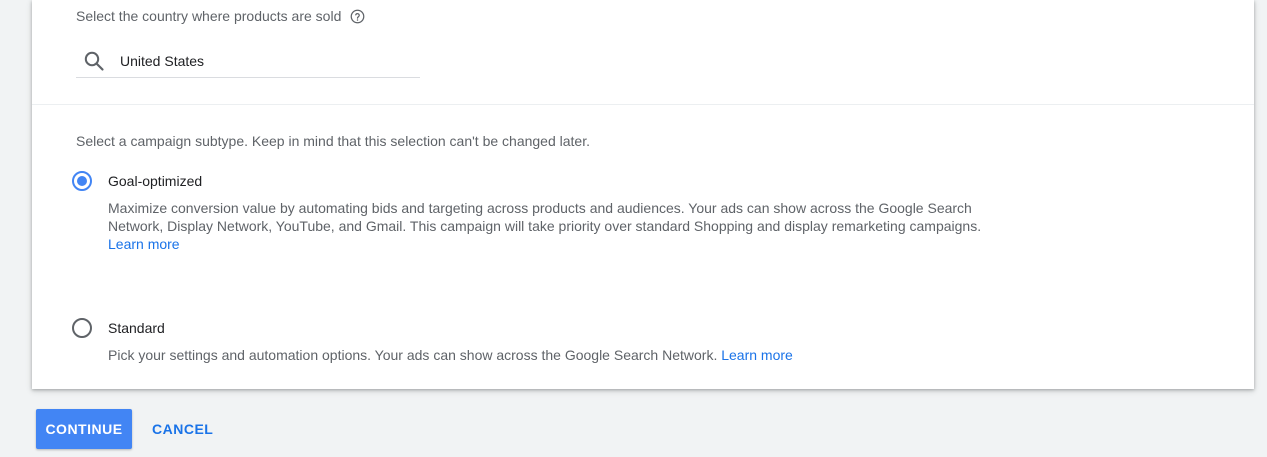 The image size is (1267, 457). Describe the element at coordinates (82, 328) in the screenshot. I see `standard-radio` at that location.